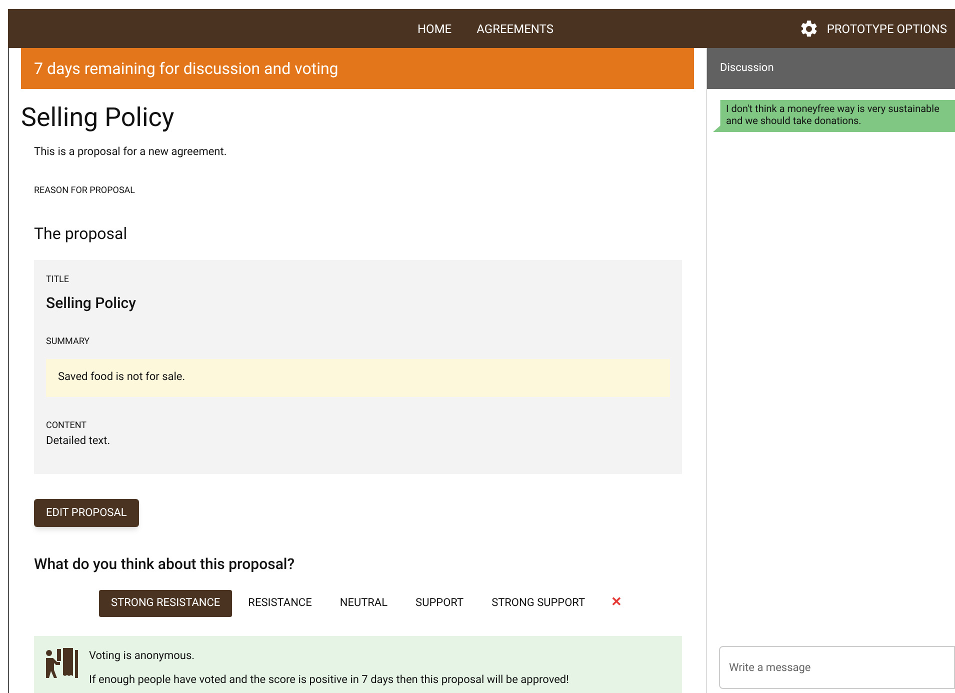 The width and height of the screenshot is (955, 693). I want to click on field-label: CONTENT, so click(67, 426).